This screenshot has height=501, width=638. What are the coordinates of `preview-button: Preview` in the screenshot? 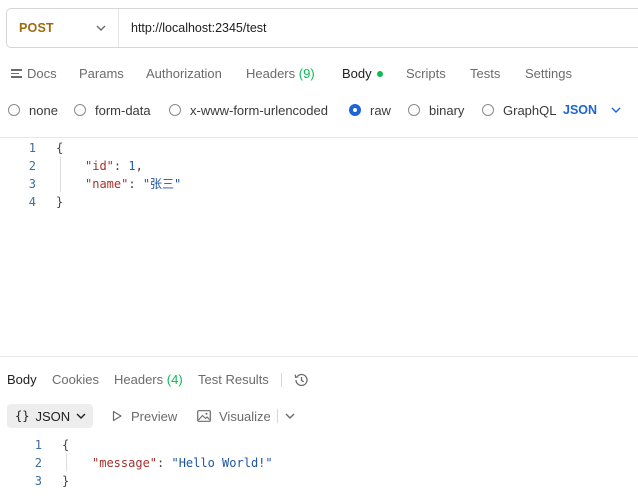 It's located at (144, 416).